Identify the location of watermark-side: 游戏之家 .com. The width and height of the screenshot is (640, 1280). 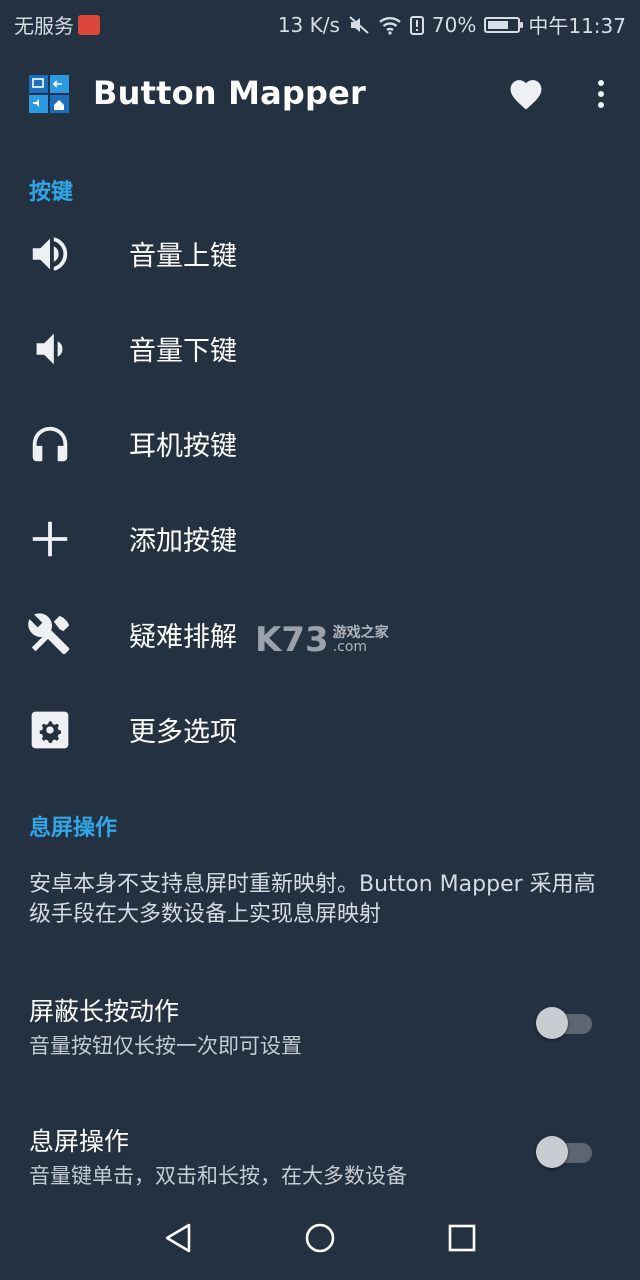
(361, 640).